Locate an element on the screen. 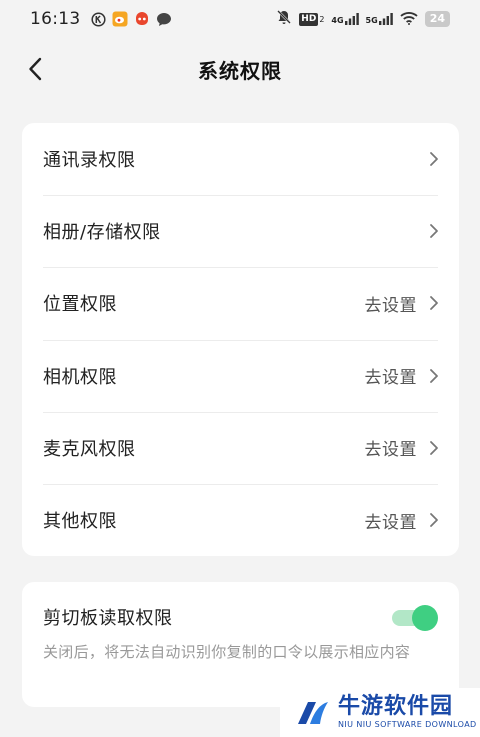 The image size is (480, 737). watermark: 牛游软件园 NIU NIU SOFTWARE DOWNLOAD is located at coordinates (380, 712).